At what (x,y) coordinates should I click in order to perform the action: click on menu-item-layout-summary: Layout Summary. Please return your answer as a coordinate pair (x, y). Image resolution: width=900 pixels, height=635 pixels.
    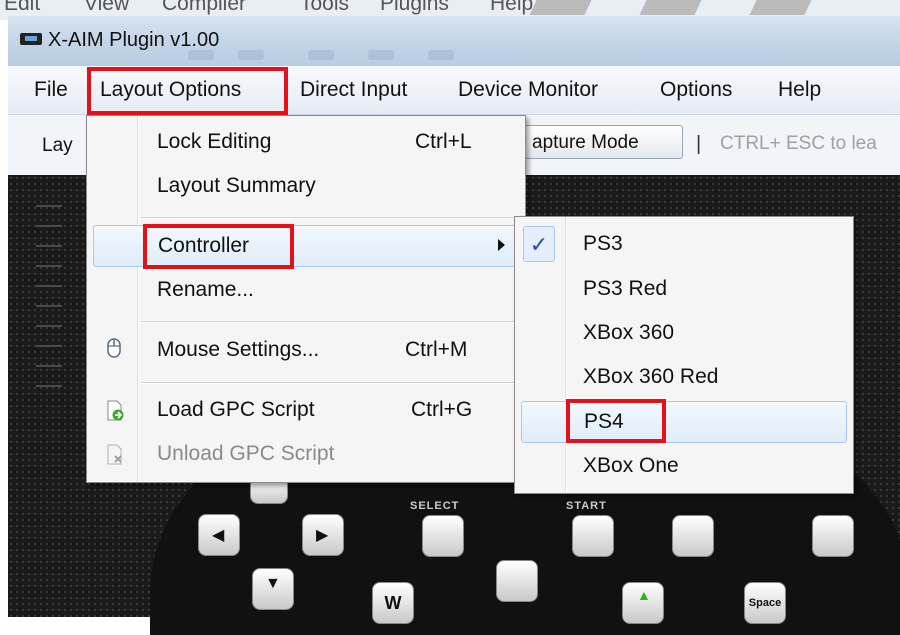
    Looking at the image, I should click on (306, 188).